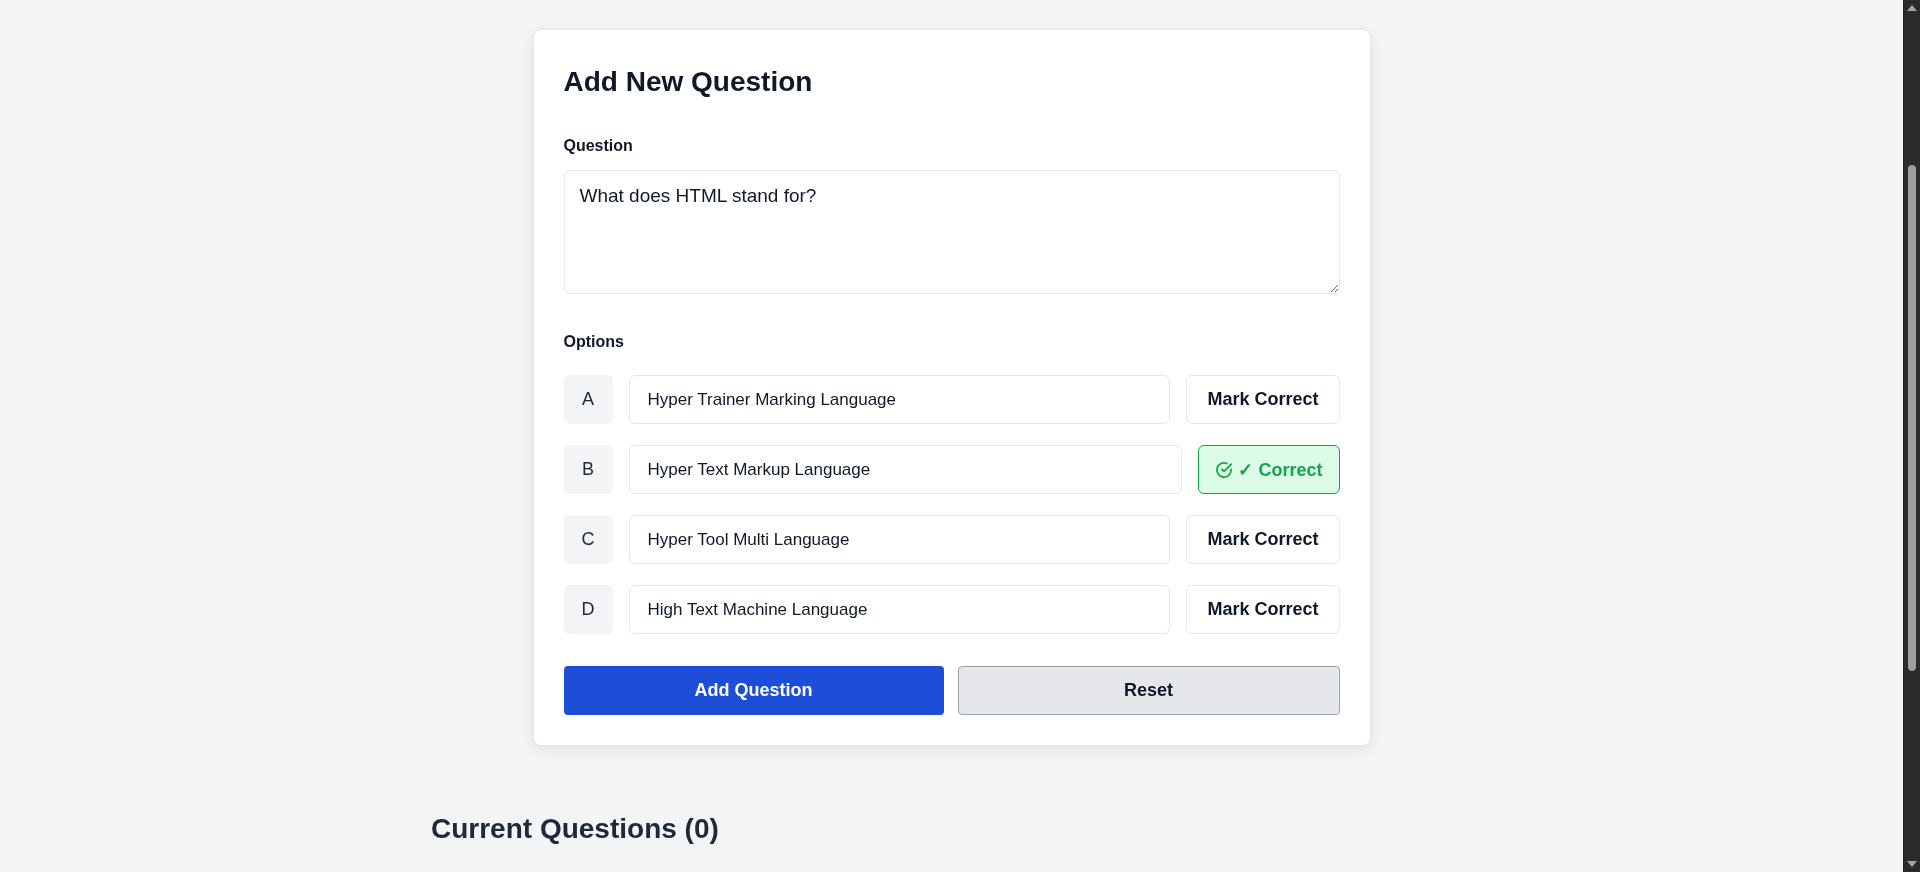 Image resolution: width=1920 pixels, height=872 pixels. What do you see at coordinates (951, 232) in the screenshot?
I see `question-field: What does HTML stand for?` at bounding box center [951, 232].